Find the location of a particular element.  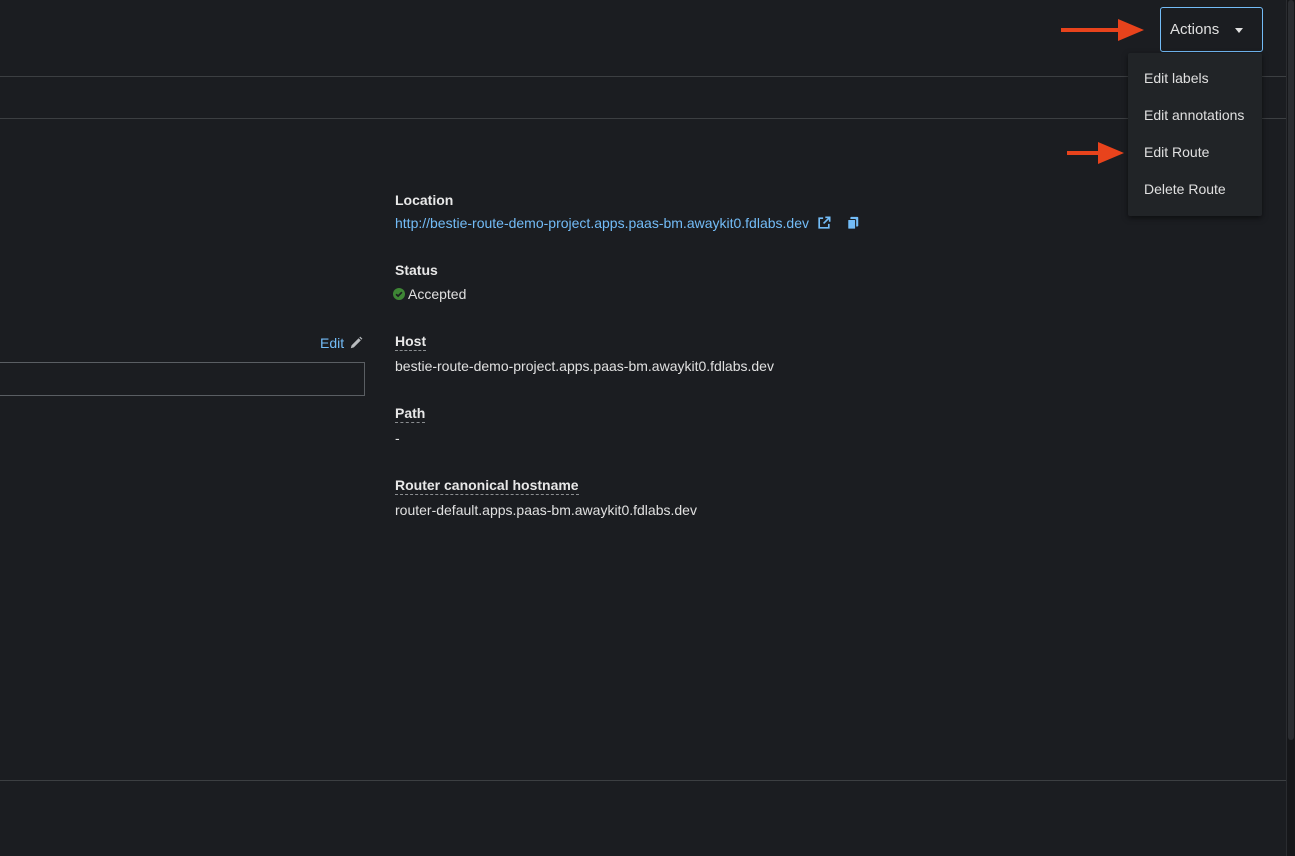

menu-item-edit-labels: Edit labels is located at coordinates (1195, 77).